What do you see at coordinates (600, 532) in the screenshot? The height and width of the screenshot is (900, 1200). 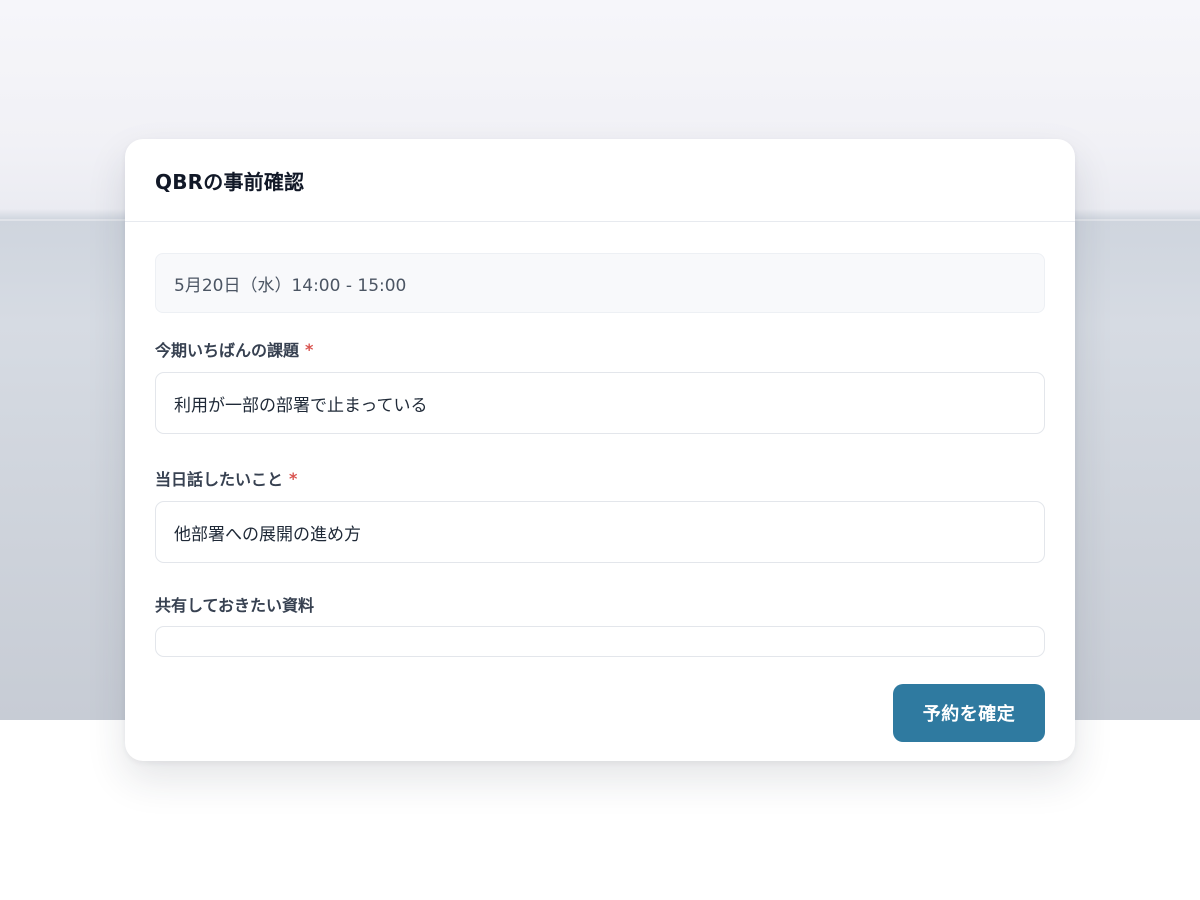 I see `topics-input: 他部署への展開の進め方` at bounding box center [600, 532].